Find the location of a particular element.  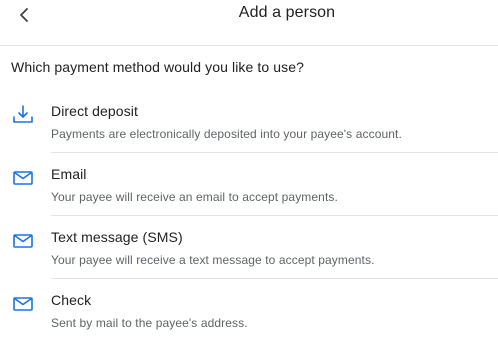

page-title: Add a person is located at coordinates (287, 12).